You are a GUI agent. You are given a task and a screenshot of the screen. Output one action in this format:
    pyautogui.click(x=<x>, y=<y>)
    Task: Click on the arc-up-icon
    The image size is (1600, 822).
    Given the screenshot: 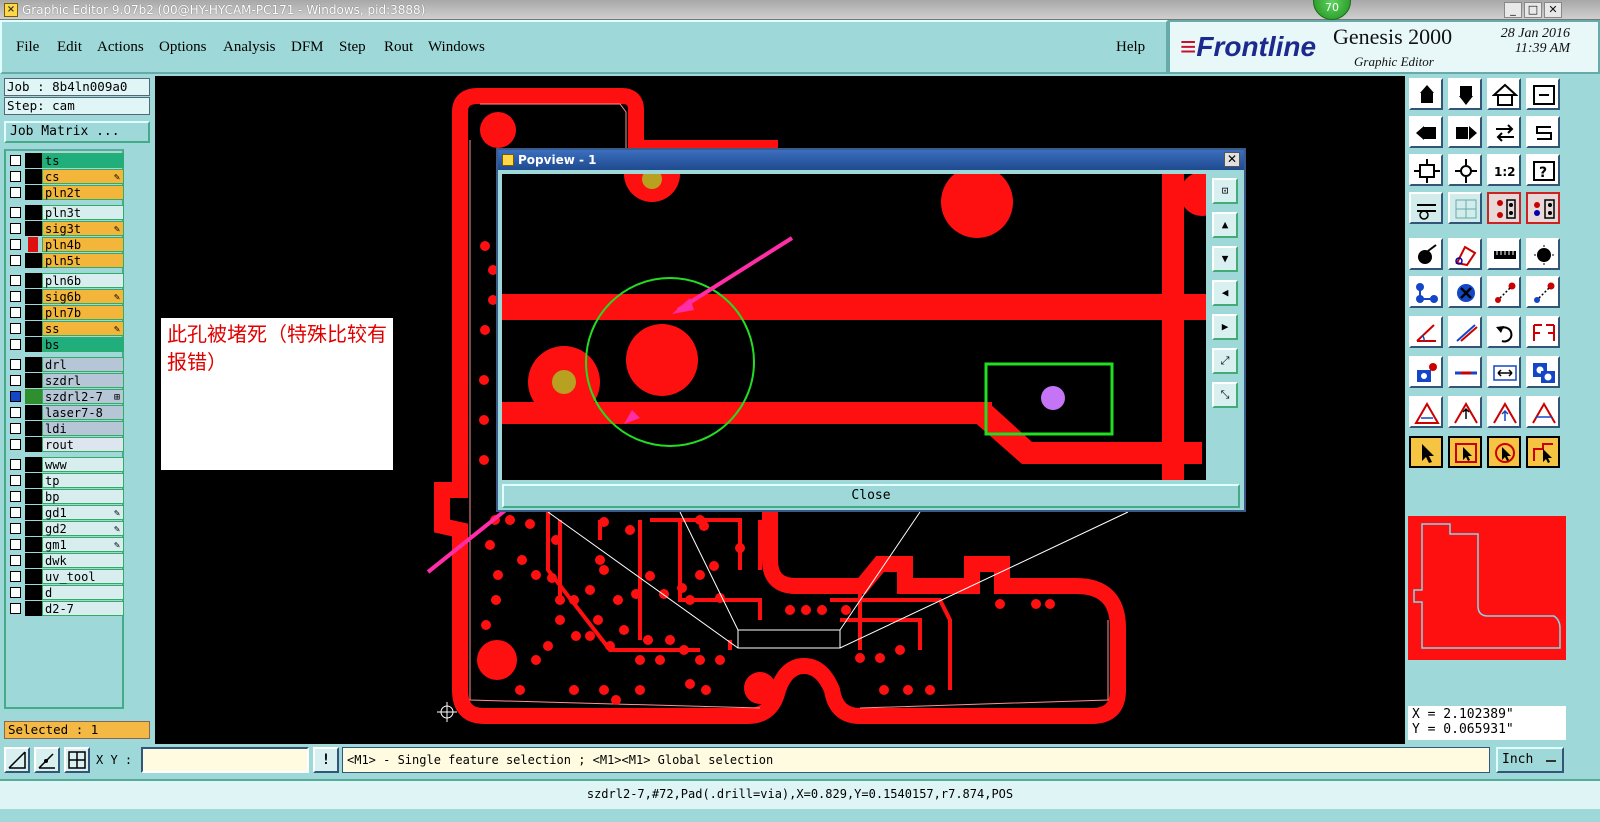 What is the action you would take?
    pyautogui.click(x=1465, y=412)
    